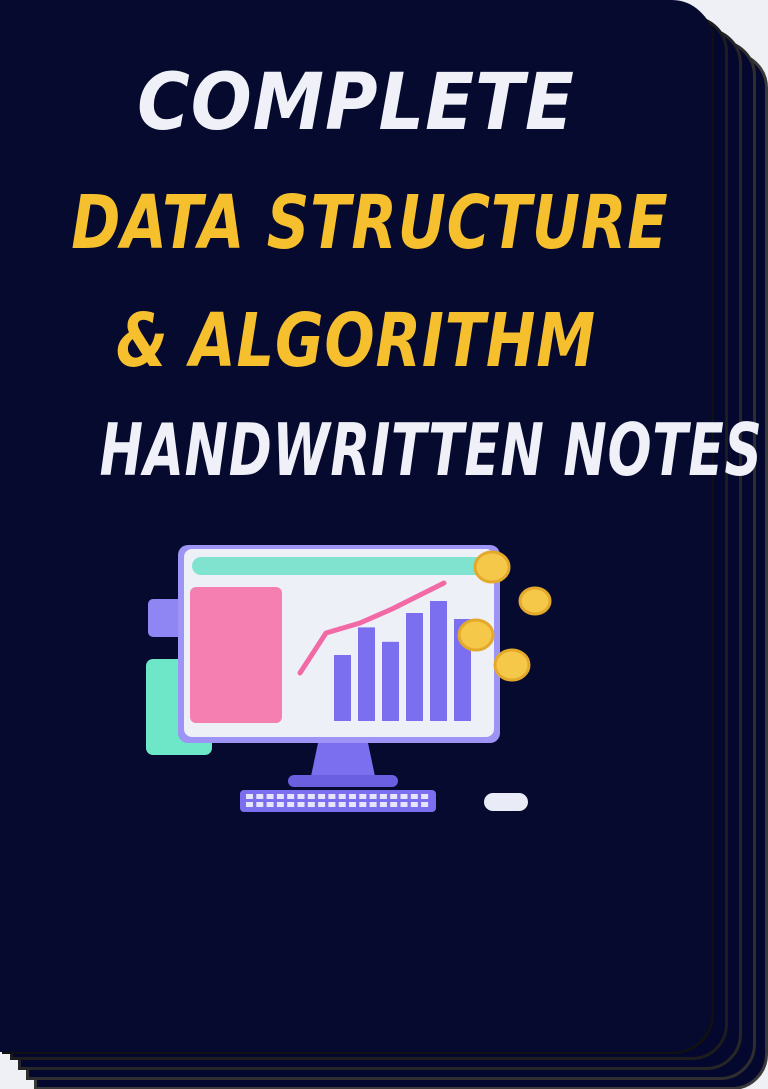 This screenshot has width=768, height=1089. What do you see at coordinates (356, 341) in the screenshot?
I see `title-algorithm: & ALGORITHM` at bounding box center [356, 341].